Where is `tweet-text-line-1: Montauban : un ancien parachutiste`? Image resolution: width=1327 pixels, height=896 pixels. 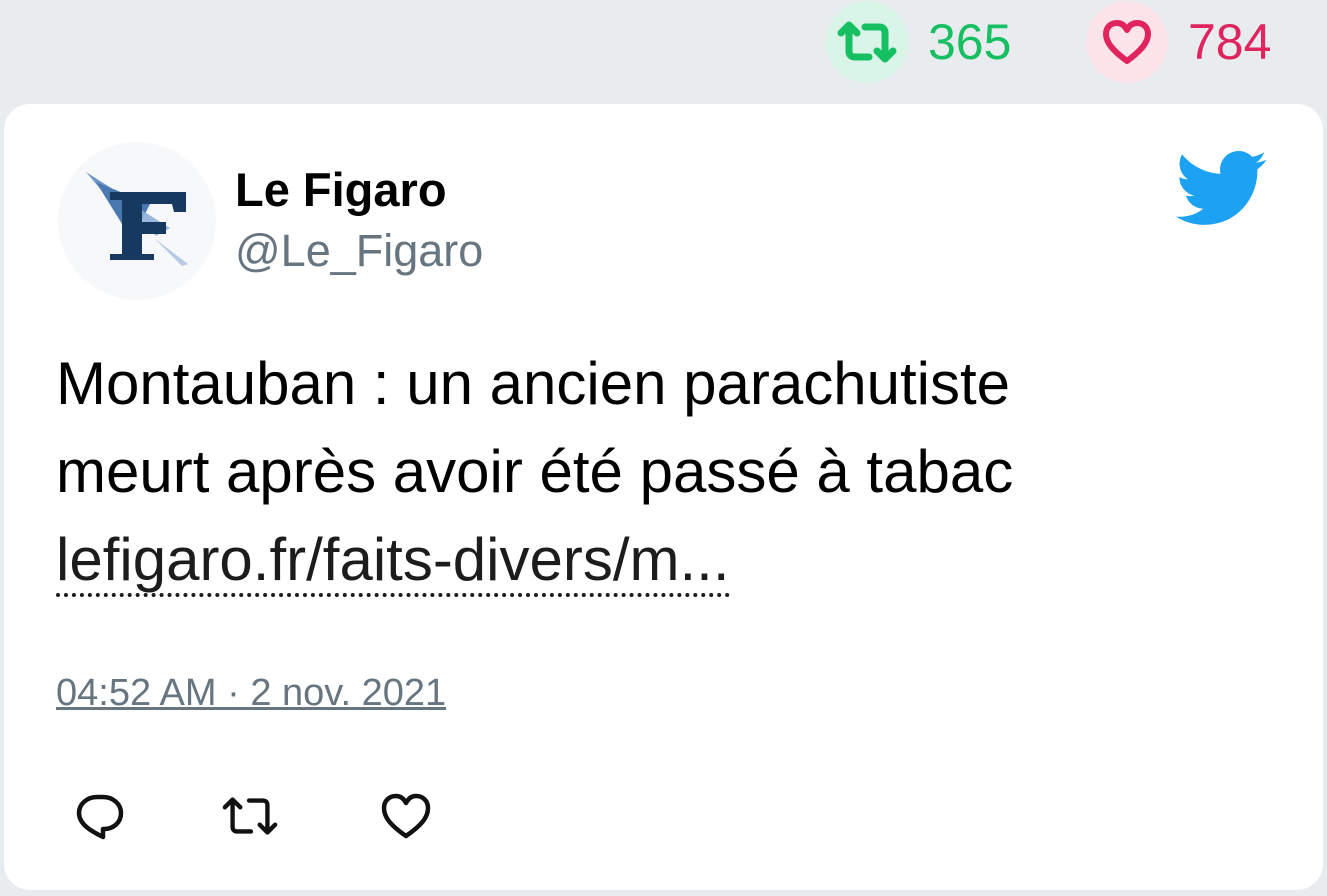 tweet-text-line-1: Montauban : un ancien parachutiste is located at coordinates (533, 383).